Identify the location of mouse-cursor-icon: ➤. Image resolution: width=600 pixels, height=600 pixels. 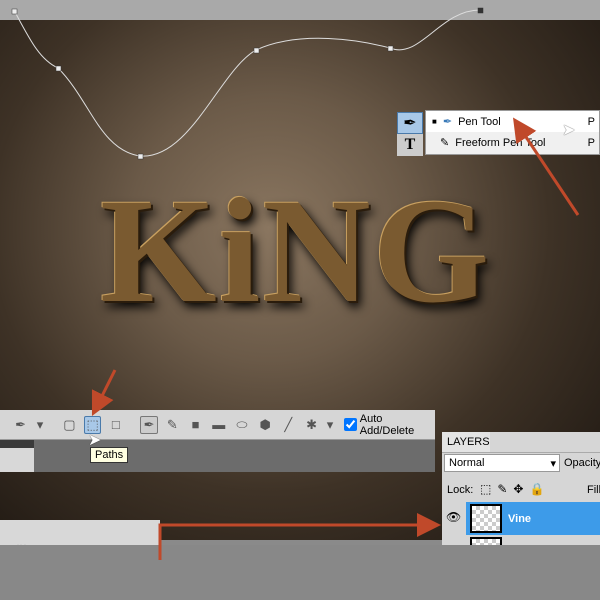
(569, 130).